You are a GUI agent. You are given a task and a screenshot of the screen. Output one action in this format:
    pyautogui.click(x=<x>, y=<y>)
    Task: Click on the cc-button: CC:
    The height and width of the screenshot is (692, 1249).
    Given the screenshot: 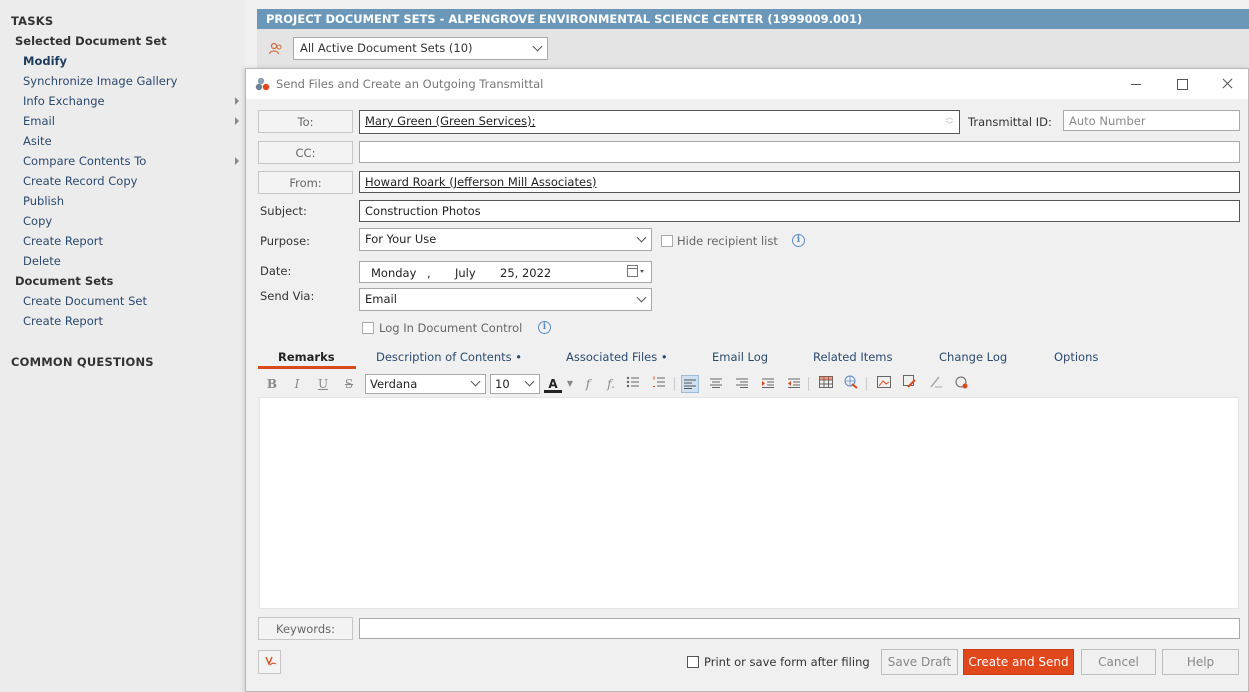 What is the action you would take?
    pyautogui.click(x=305, y=152)
    